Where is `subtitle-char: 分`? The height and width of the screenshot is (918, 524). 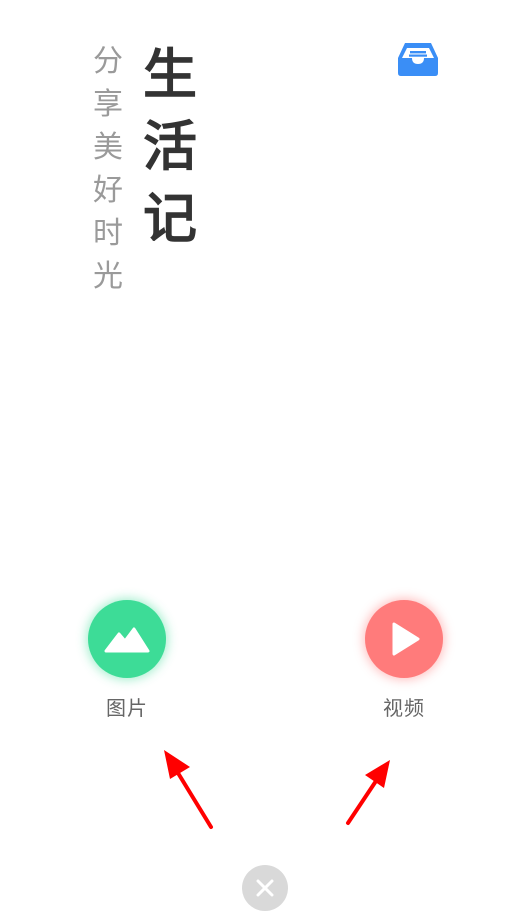
subtitle-char: 分 is located at coordinates (108, 61).